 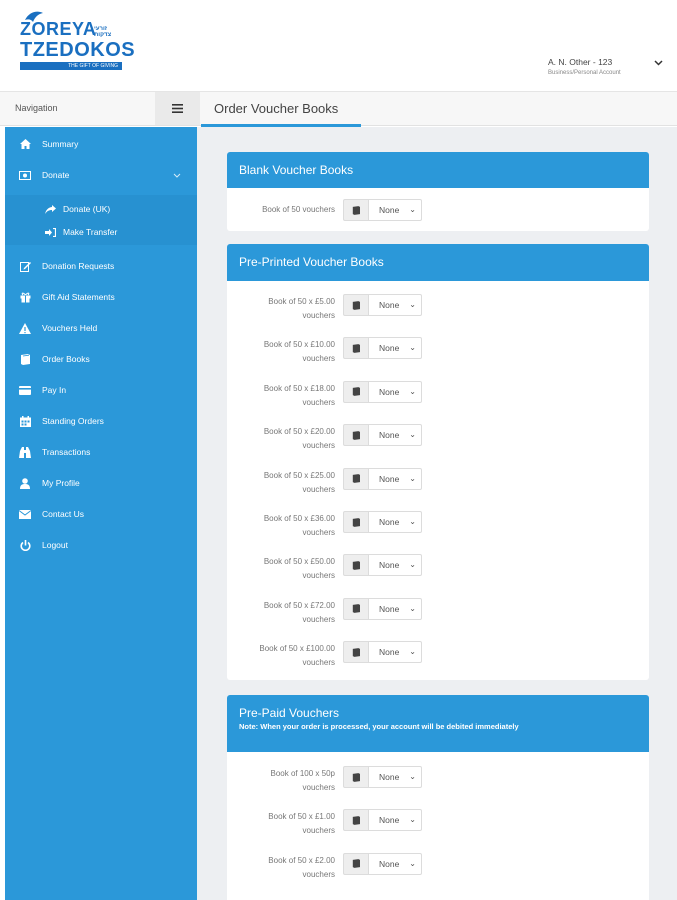 I want to click on sidebar-item-make-transfer: Make Transfer, so click(x=101, y=232).